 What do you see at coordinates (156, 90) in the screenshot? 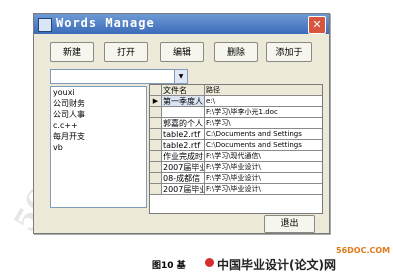
I see `row-header-corner` at bounding box center [156, 90].